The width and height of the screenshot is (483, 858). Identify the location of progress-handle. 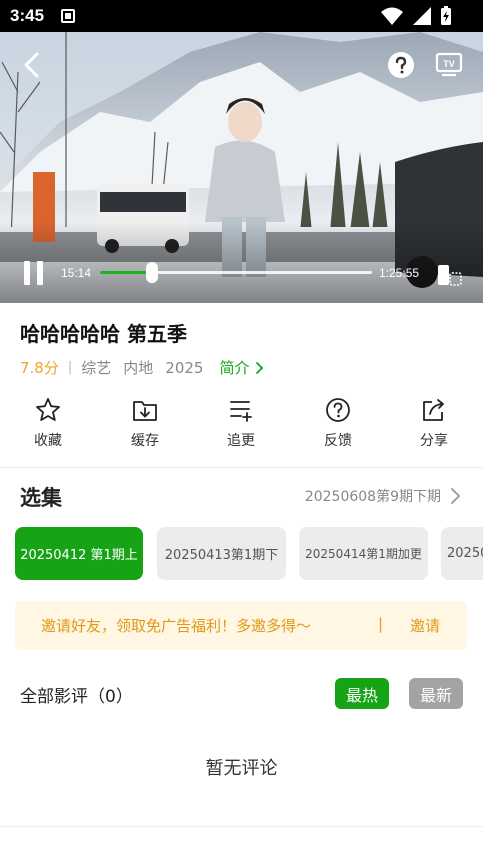
(151, 272).